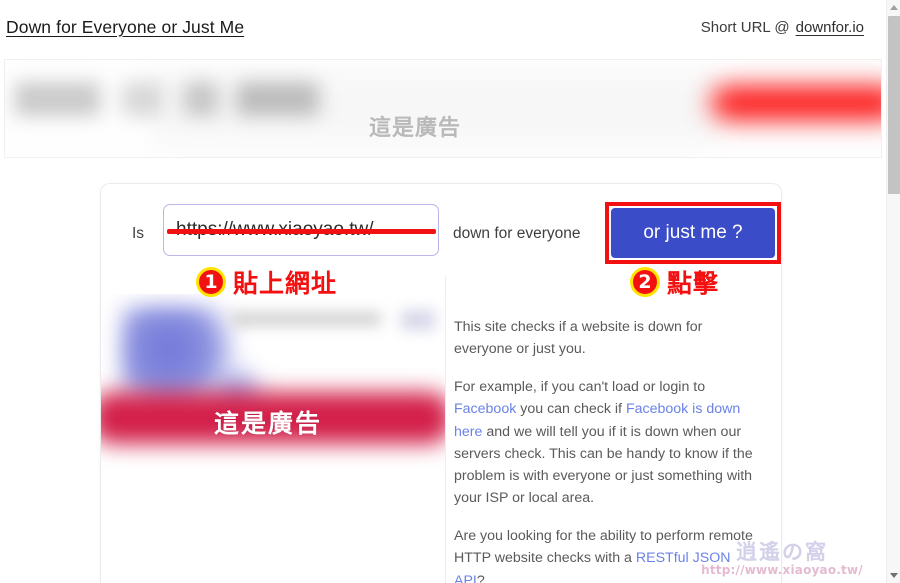  I want to click on short-url-link: downfor.io, so click(830, 27).